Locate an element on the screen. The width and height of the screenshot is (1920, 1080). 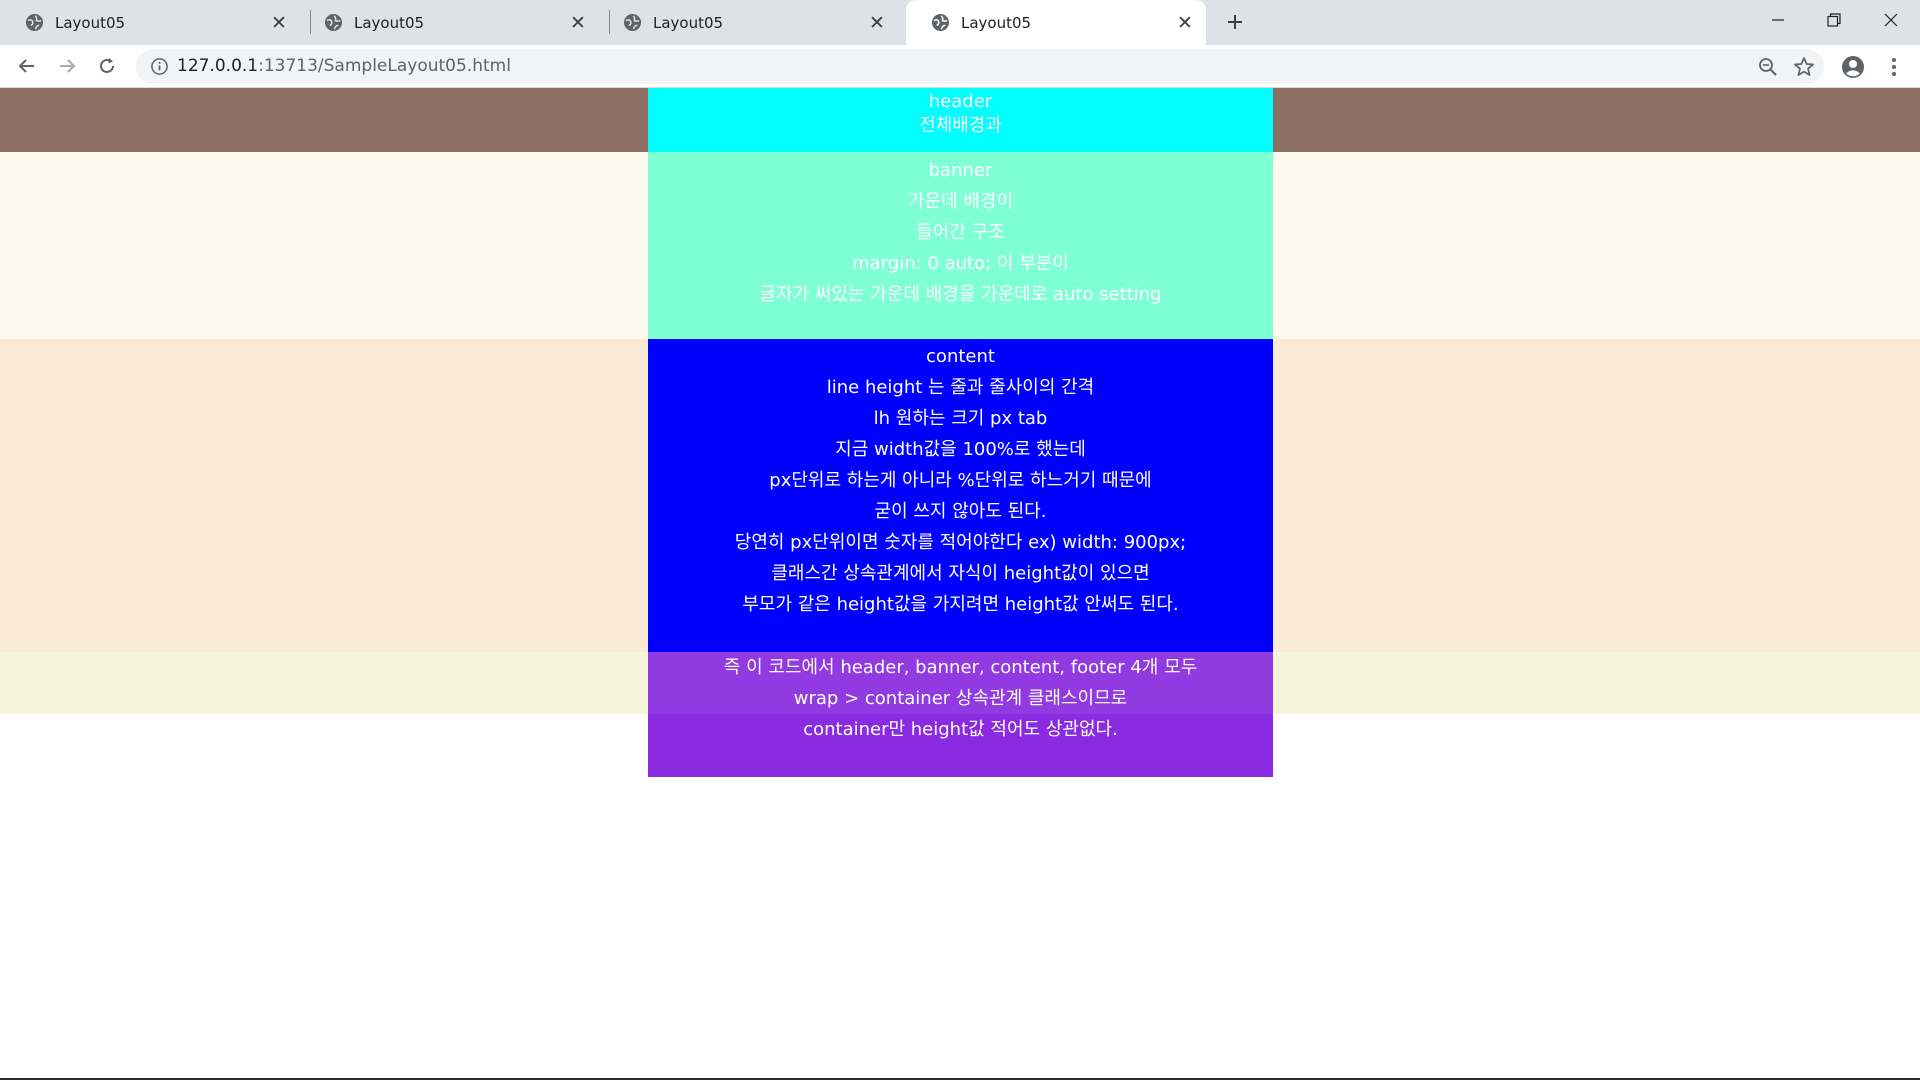
content-text-line: 당연히 px단위이면 숫자를 적어야한다 ex) width: 900px; is located at coordinates (960, 542).